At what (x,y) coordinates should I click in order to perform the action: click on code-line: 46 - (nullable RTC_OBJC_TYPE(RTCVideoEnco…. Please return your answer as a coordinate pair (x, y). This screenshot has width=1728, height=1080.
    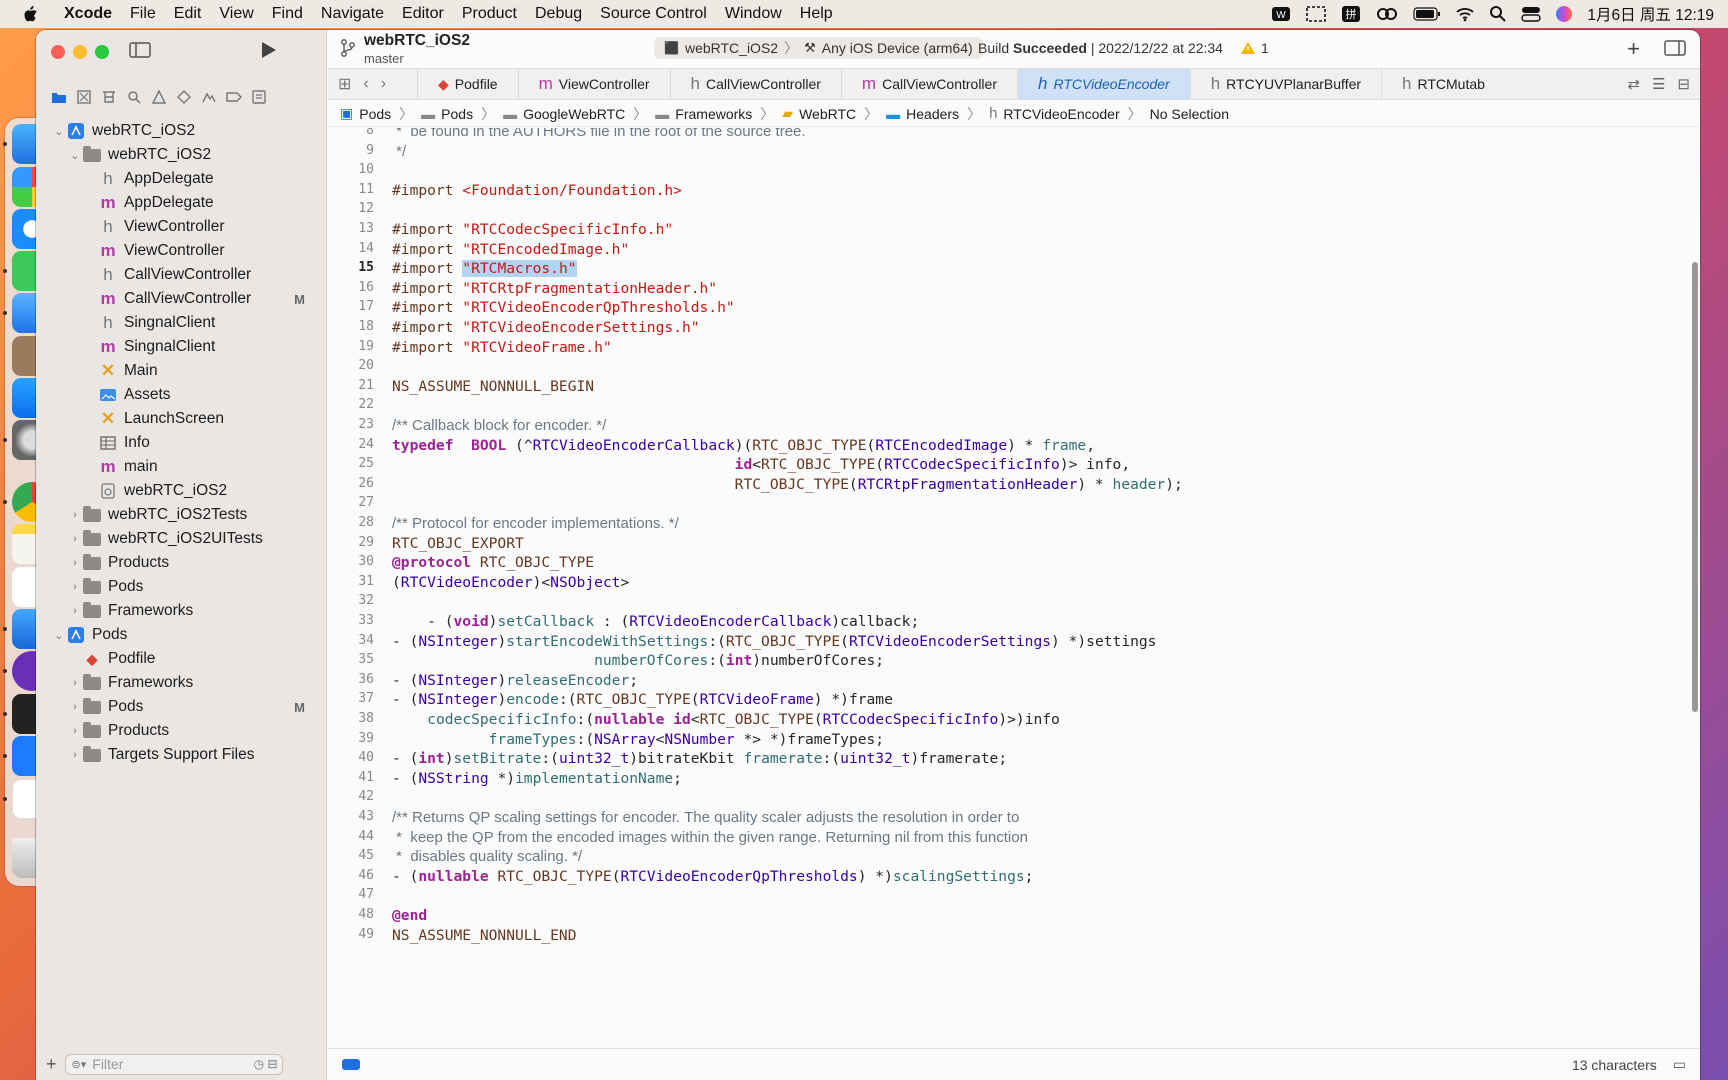
    Looking at the image, I should click on (680, 878).